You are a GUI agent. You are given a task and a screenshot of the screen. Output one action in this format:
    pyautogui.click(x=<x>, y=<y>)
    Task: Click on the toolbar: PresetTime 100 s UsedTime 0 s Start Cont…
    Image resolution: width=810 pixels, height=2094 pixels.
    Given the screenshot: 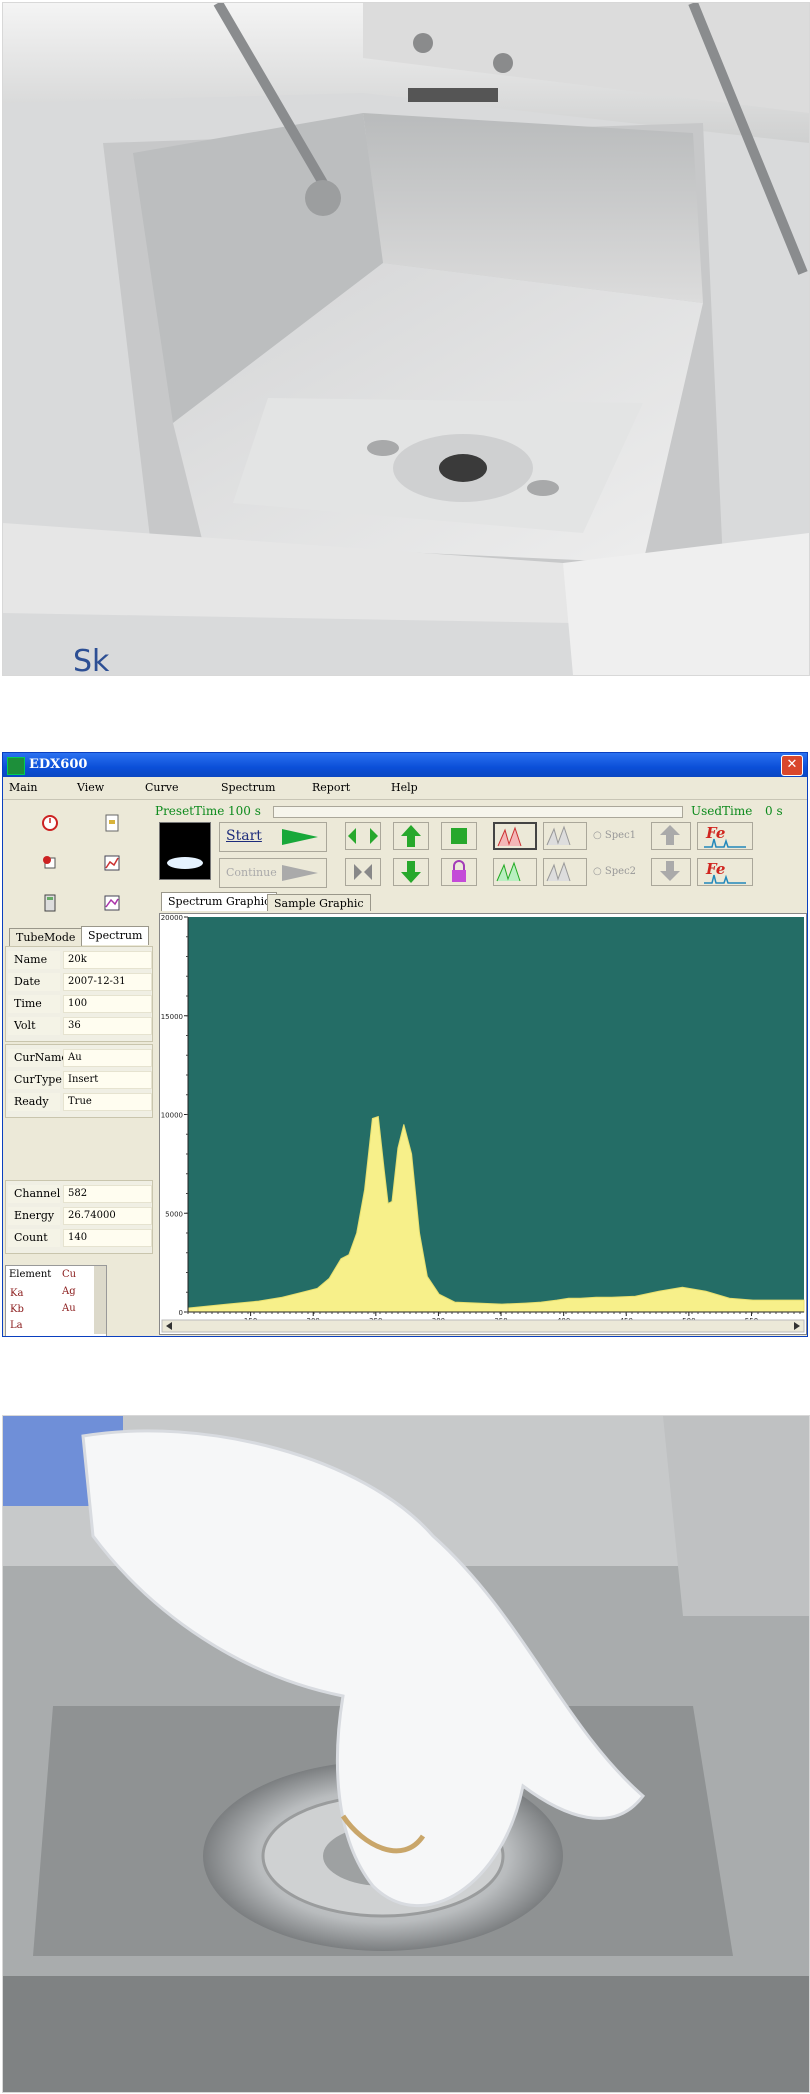 What is the action you would take?
    pyautogui.click(x=480, y=844)
    